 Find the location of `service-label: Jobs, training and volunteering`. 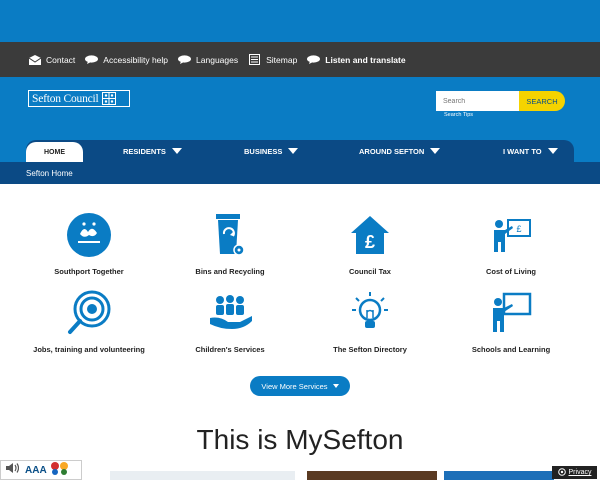

service-label: Jobs, training and volunteering is located at coordinates (89, 349).